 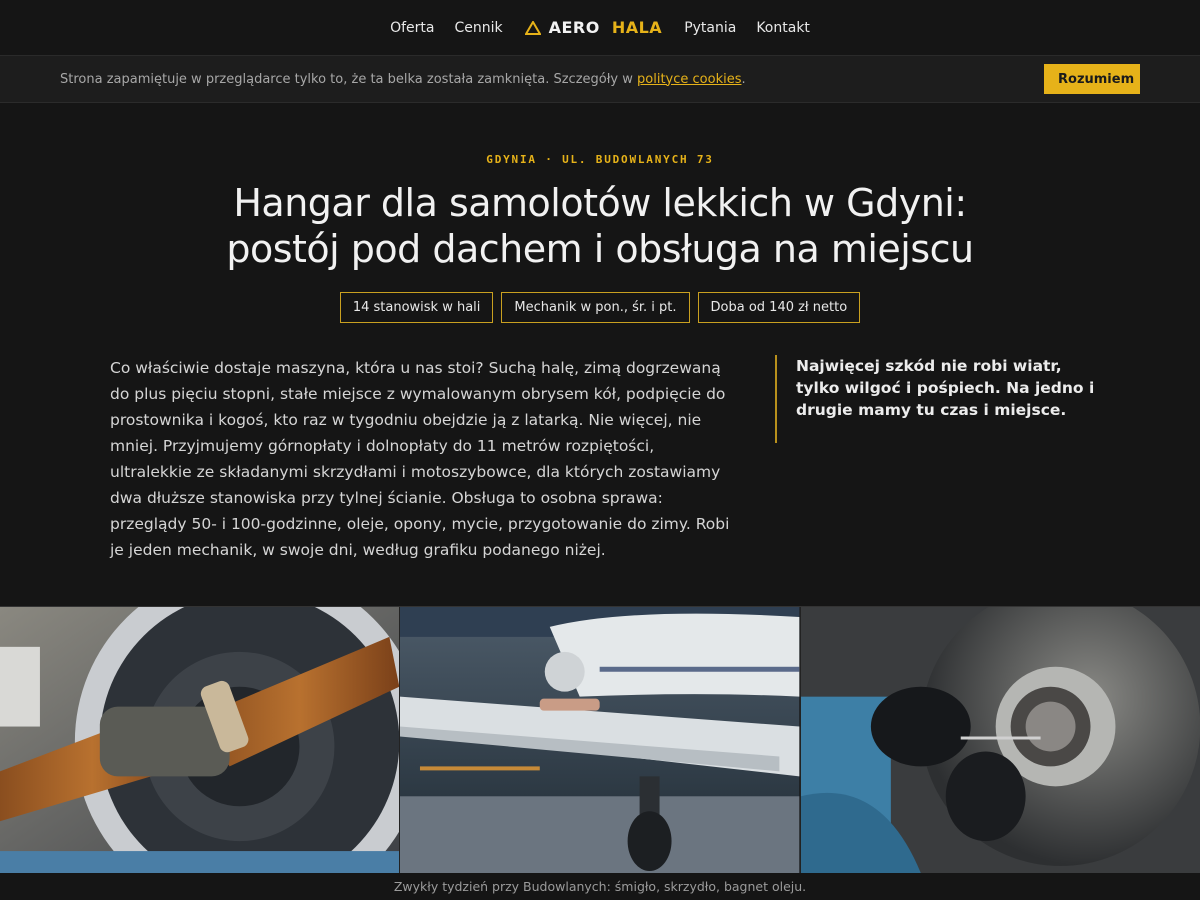 I want to click on triangle-logo-icon, so click(x=532, y=27).